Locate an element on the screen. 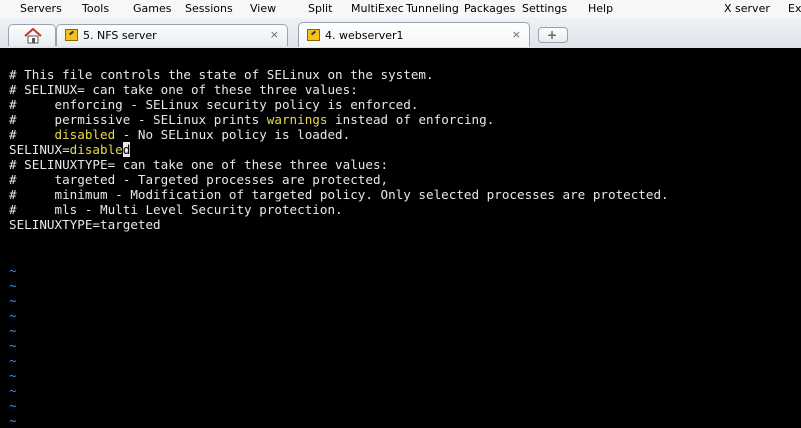  text-cursor: d is located at coordinates (126, 149).